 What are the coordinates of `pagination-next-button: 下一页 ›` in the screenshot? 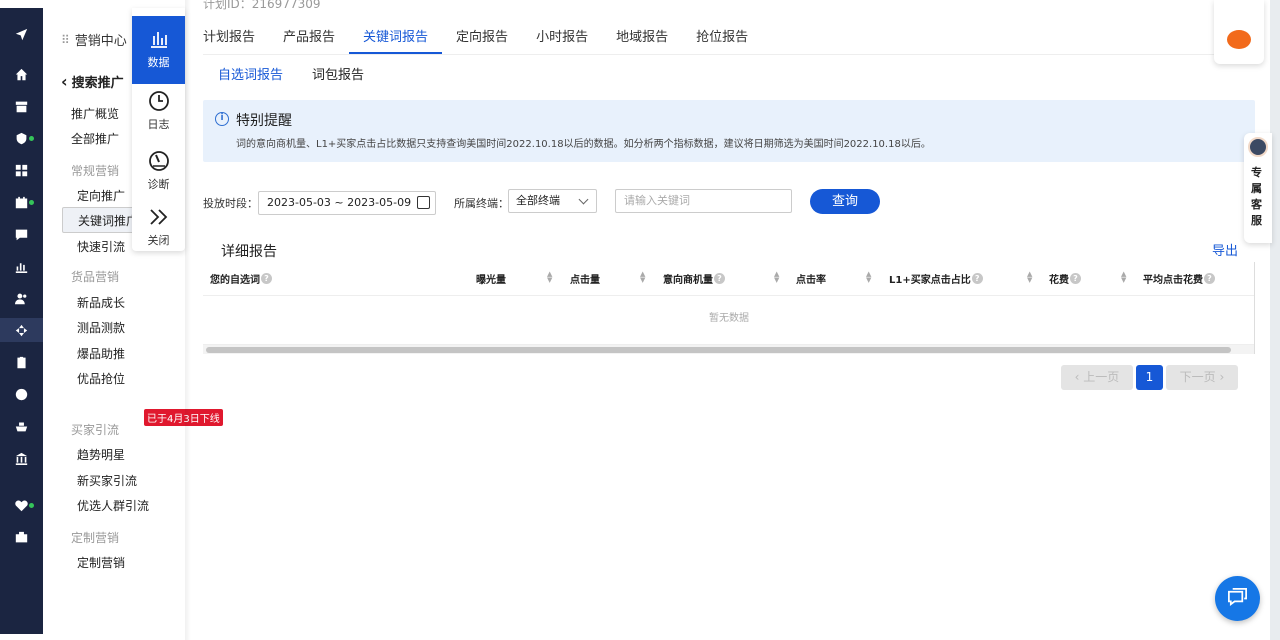 It's located at (1202, 377).